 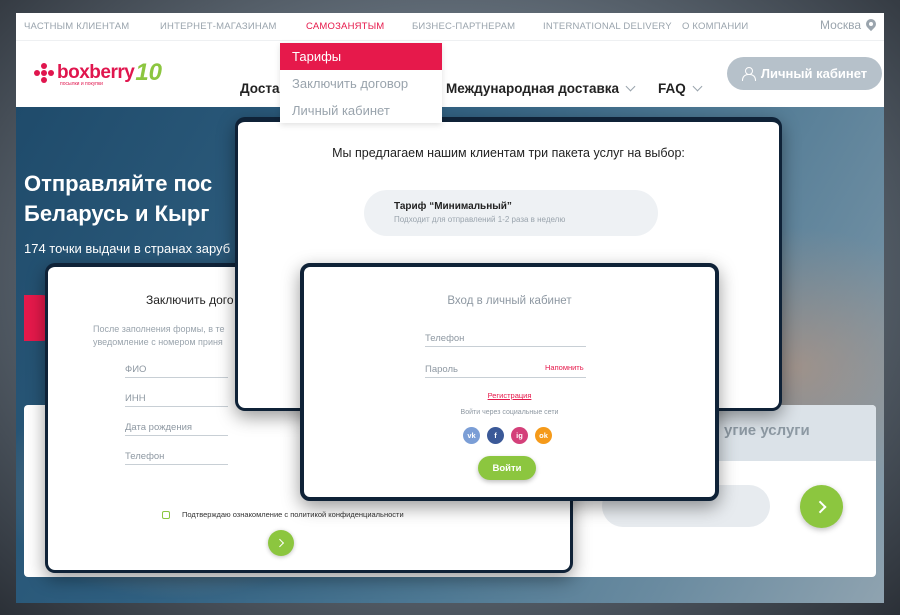 What do you see at coordinates (495, 435) in the screenshot?
I see `facebook-icon: f` at bounding box center [495, 435].